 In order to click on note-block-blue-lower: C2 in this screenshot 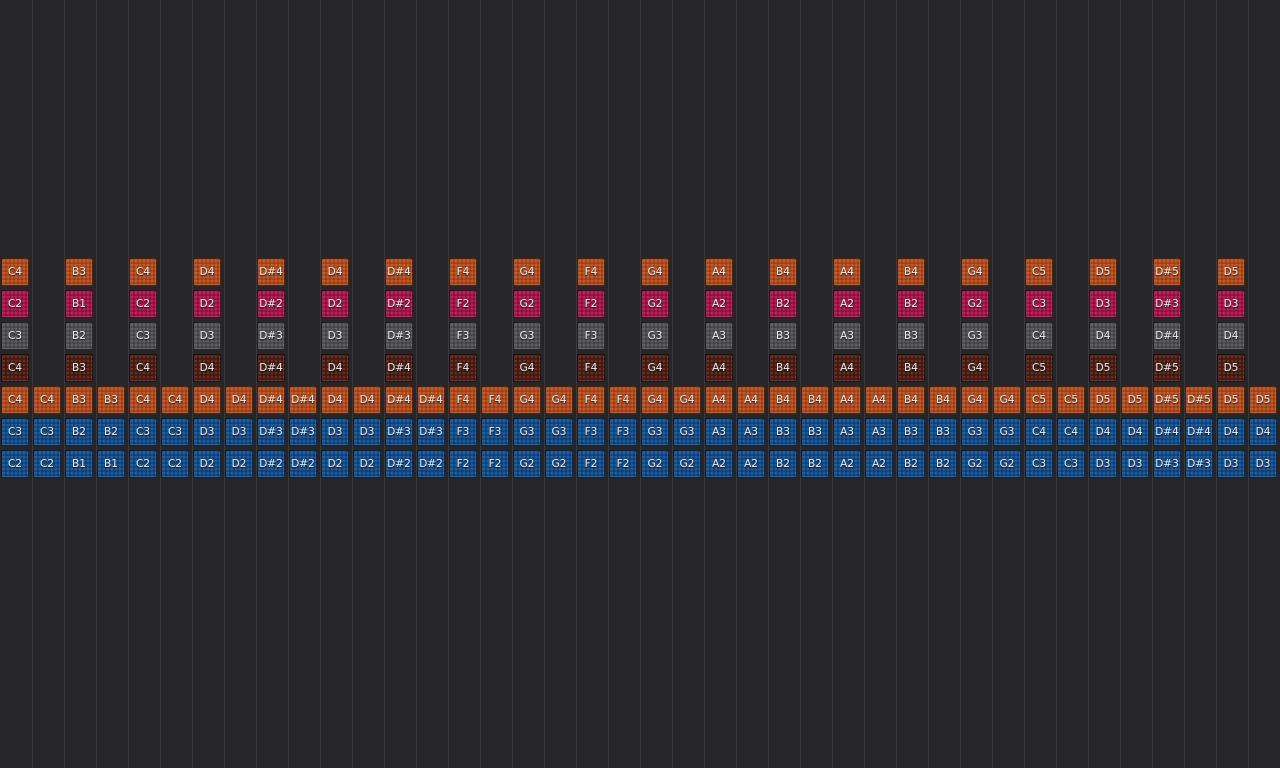, I will do `click(175, 464)`.